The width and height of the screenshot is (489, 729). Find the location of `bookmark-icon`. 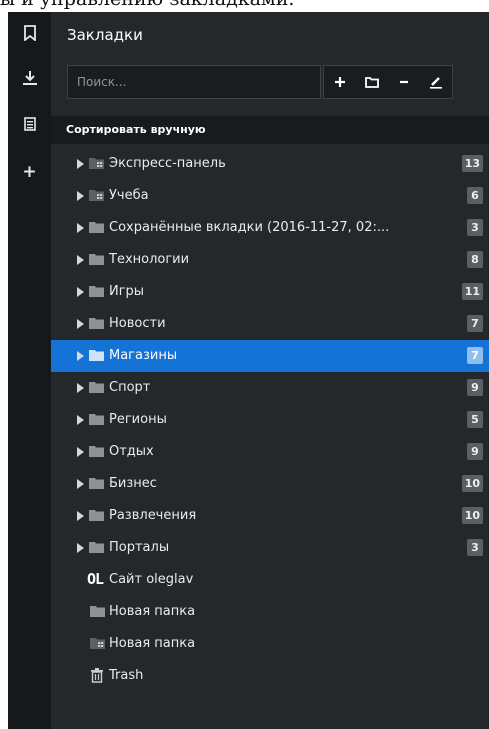

bookmark-icon is located at coordinates (29, 33).